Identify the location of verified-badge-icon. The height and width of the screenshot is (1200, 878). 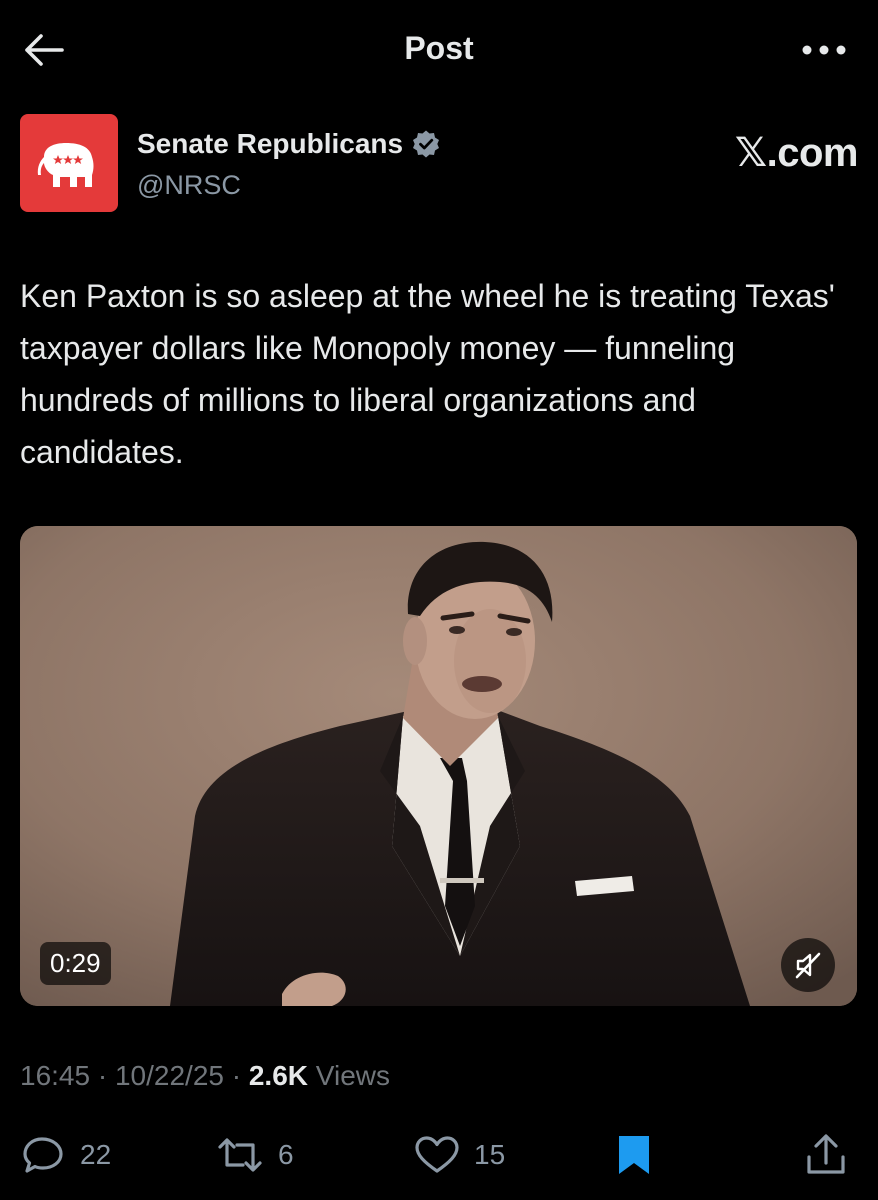
(426, 144).